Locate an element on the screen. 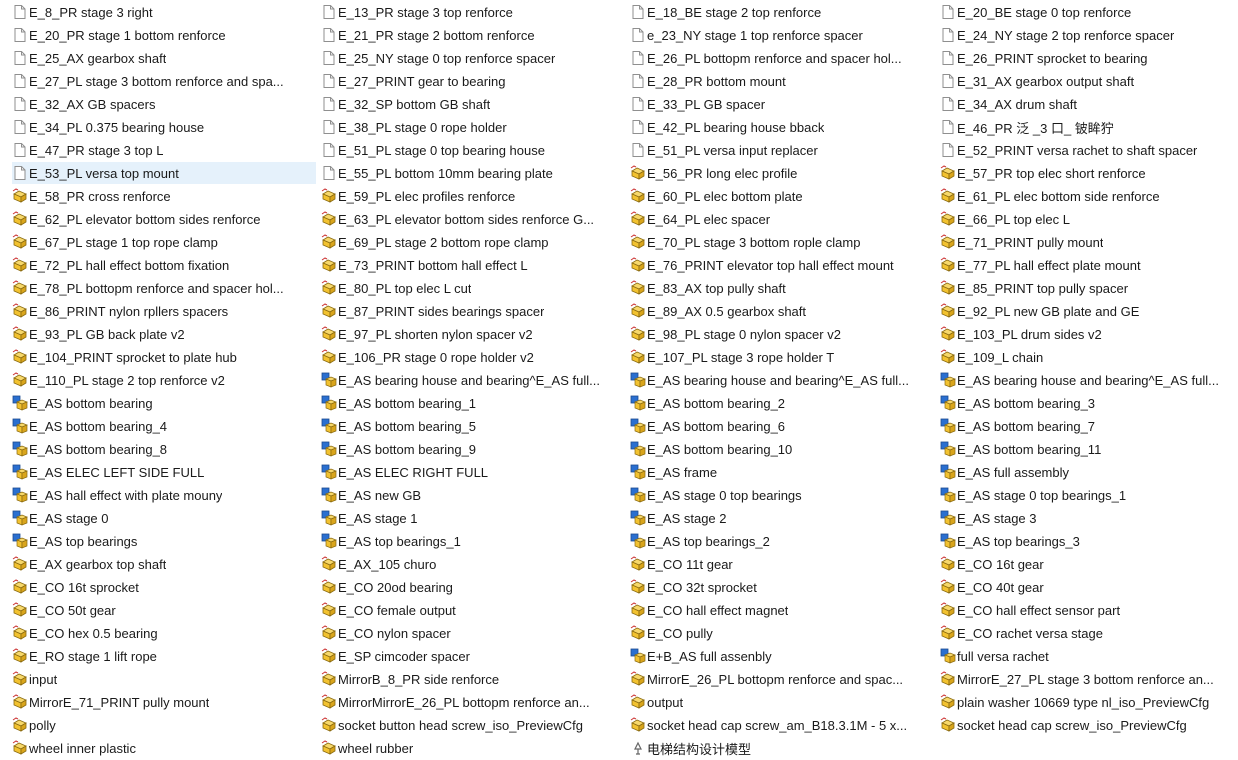 The image size is (1238, 760). file-item: E_71_PRINT pully mount is located at coordinates (1085, 242).